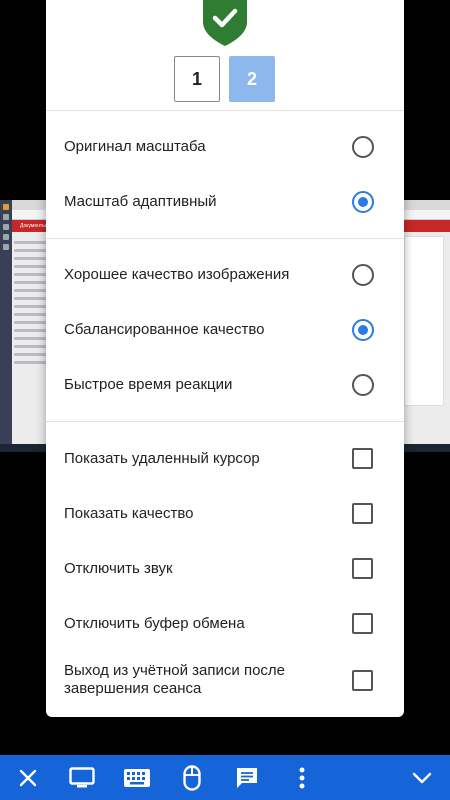 The height and width of the screenshot is (800, 450). I want to click on monitor-1-button: 1, so click(197, 79).